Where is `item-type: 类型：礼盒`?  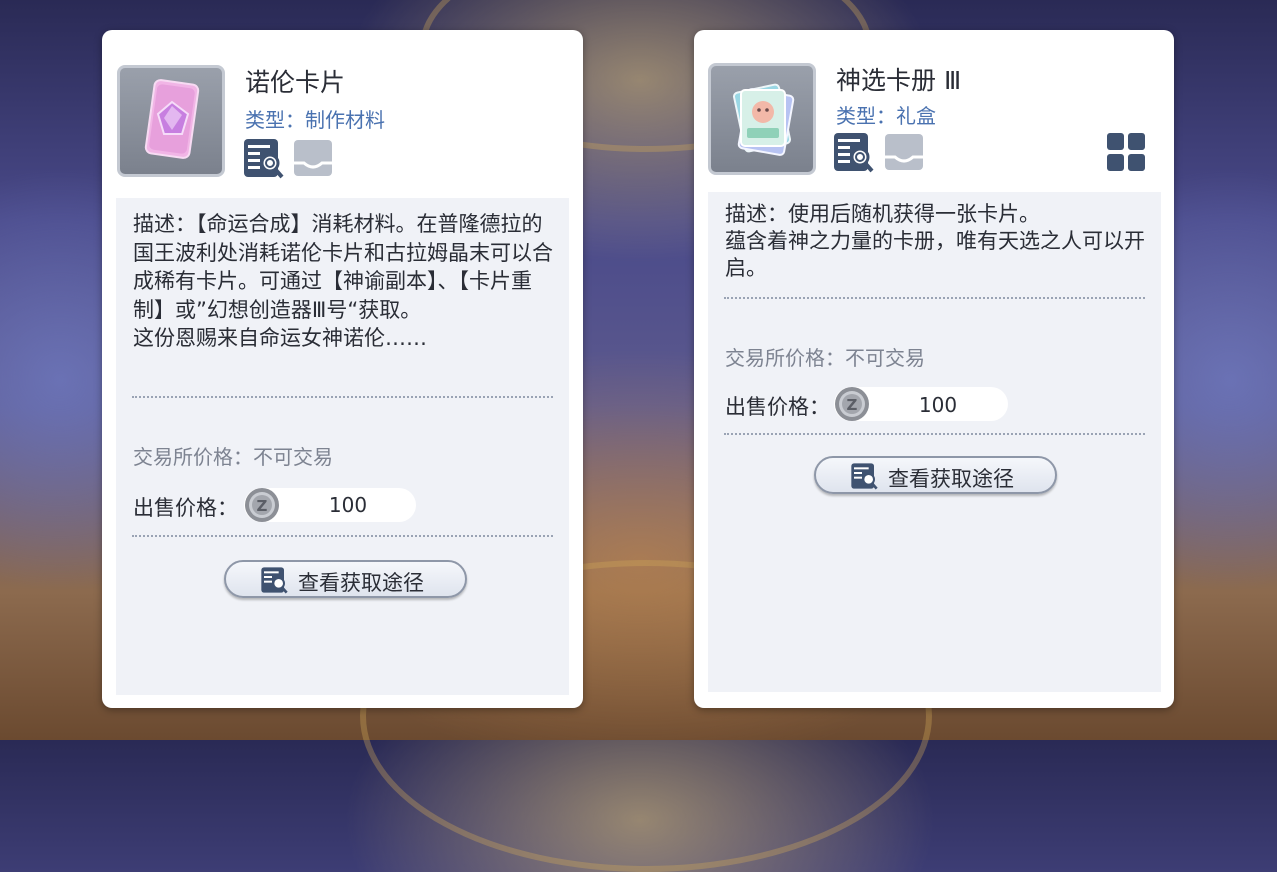
item-type: 类型：礼盒 is located at coordinates (886, 116).